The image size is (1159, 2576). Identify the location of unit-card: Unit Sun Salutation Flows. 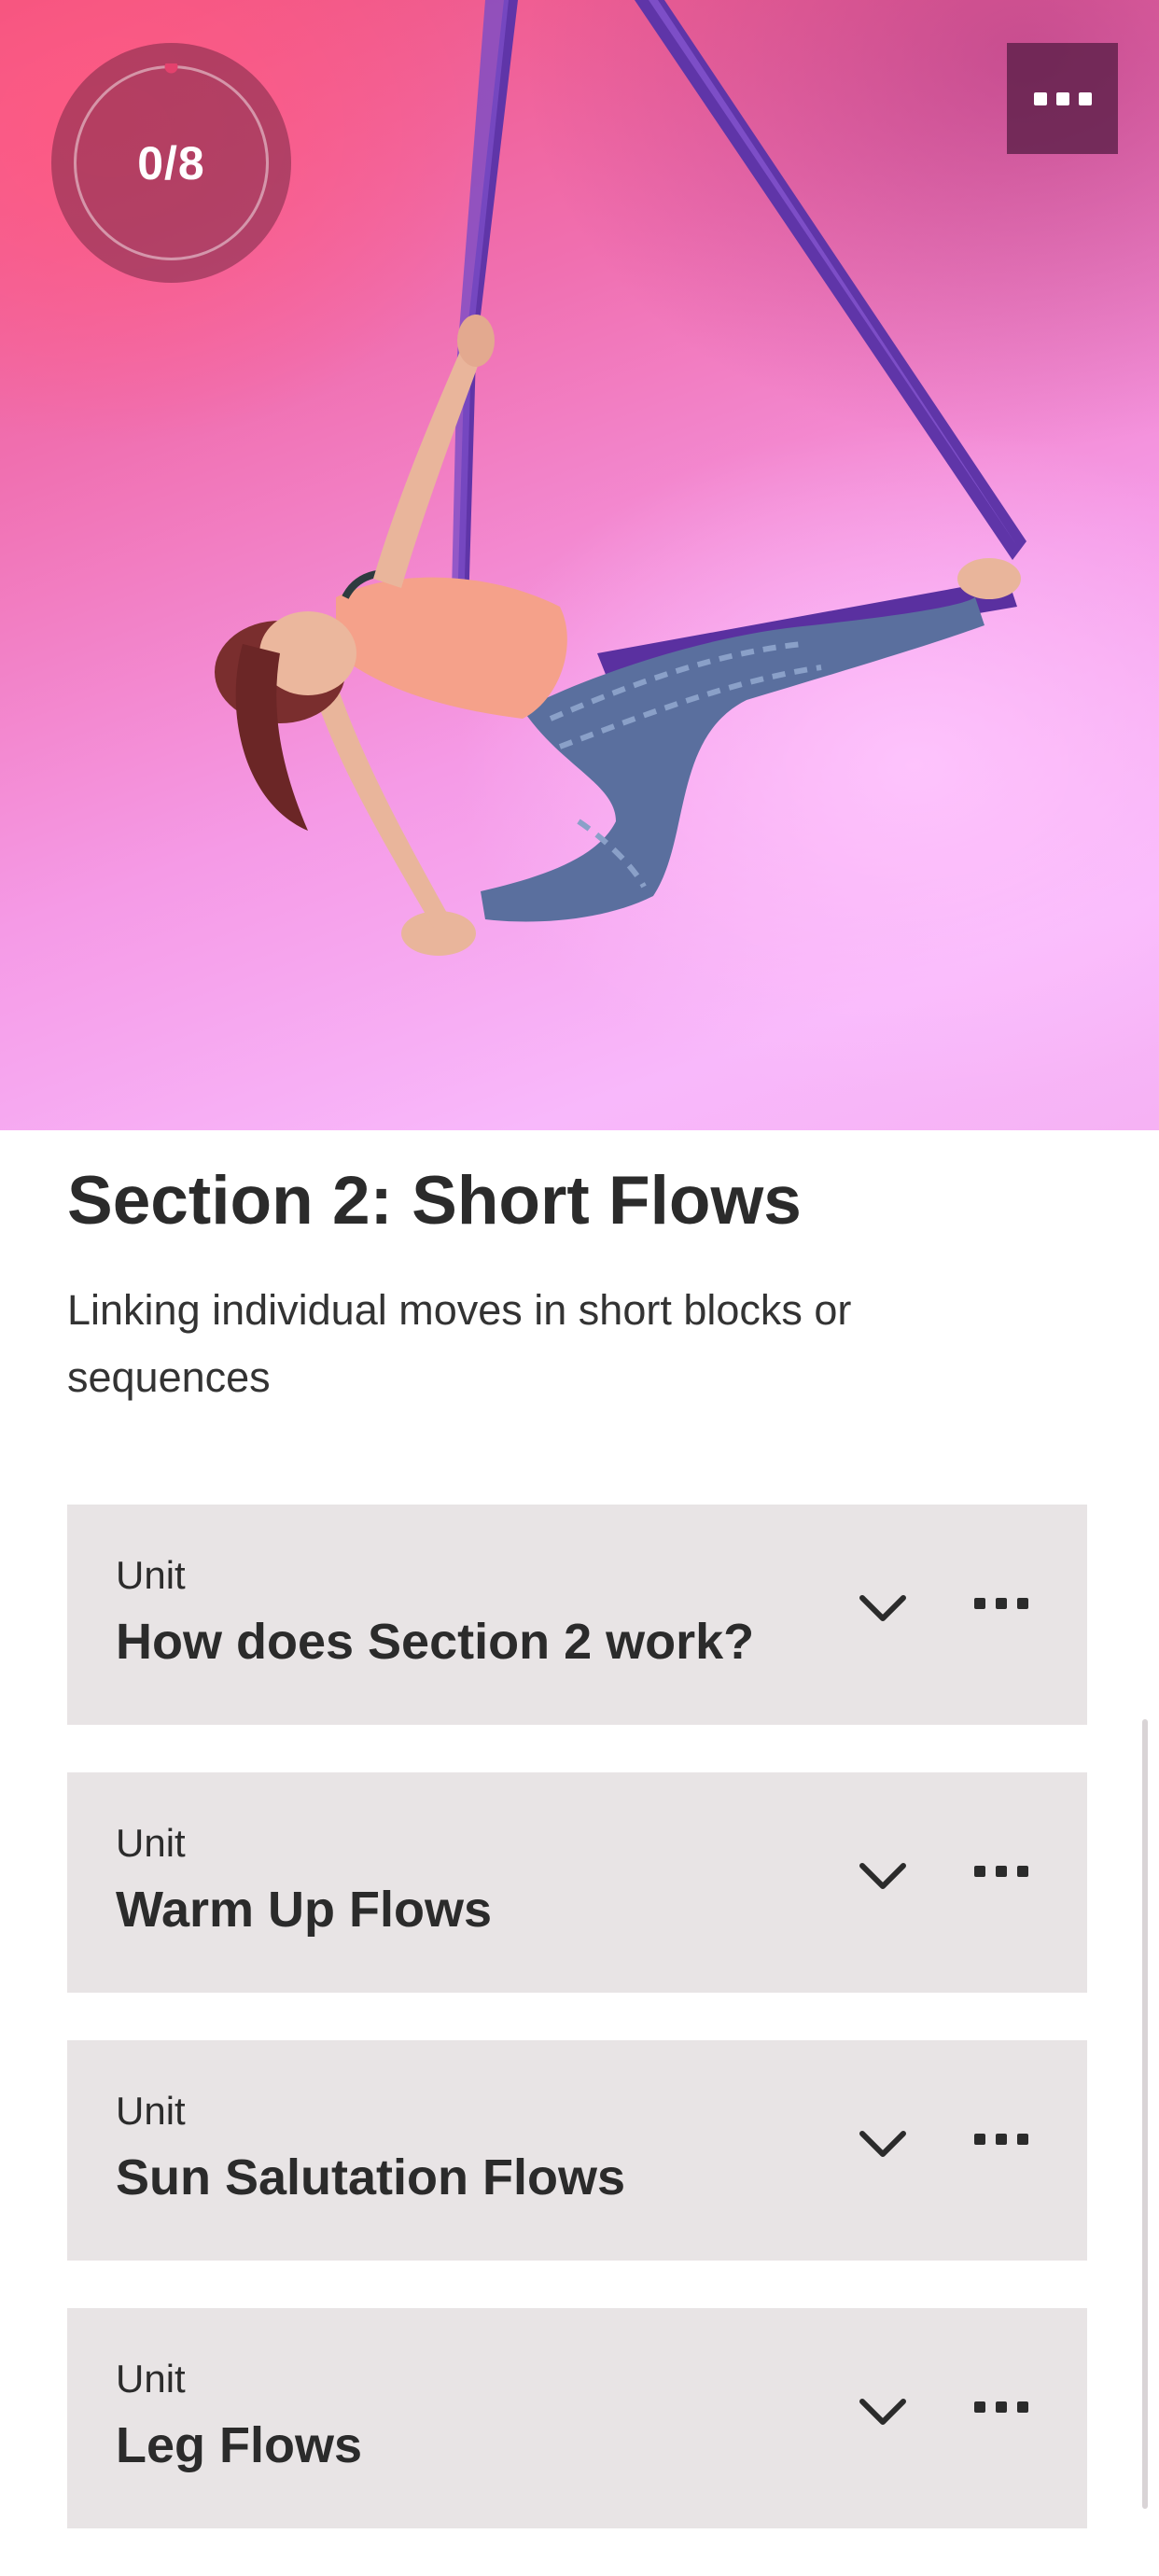
(577, 2150).